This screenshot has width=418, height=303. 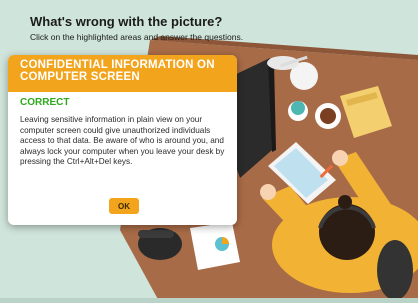 I want to click on person-head, so click(x=347, y=232).